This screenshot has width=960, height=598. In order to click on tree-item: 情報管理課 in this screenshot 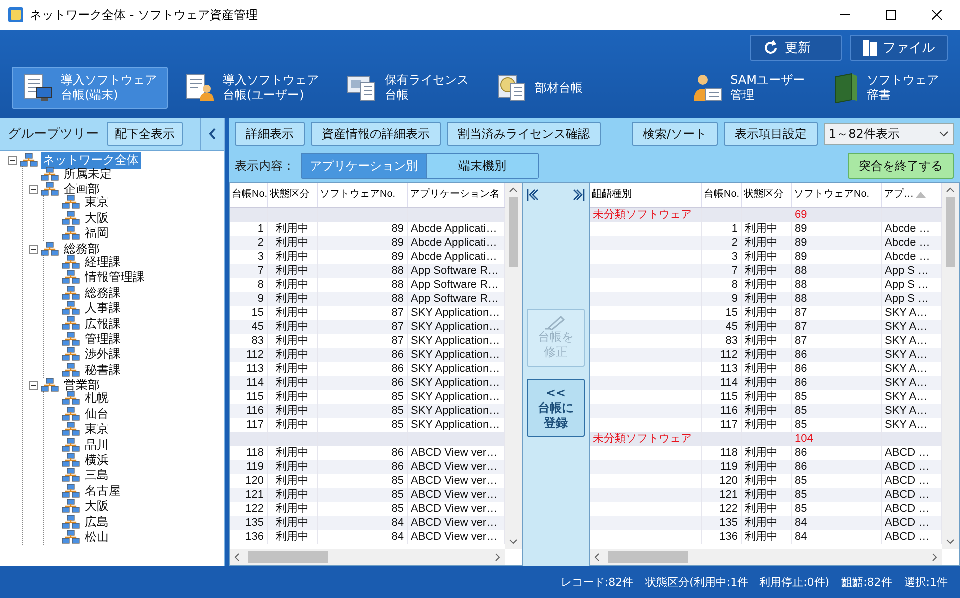, I will do `click(115, 277)`.